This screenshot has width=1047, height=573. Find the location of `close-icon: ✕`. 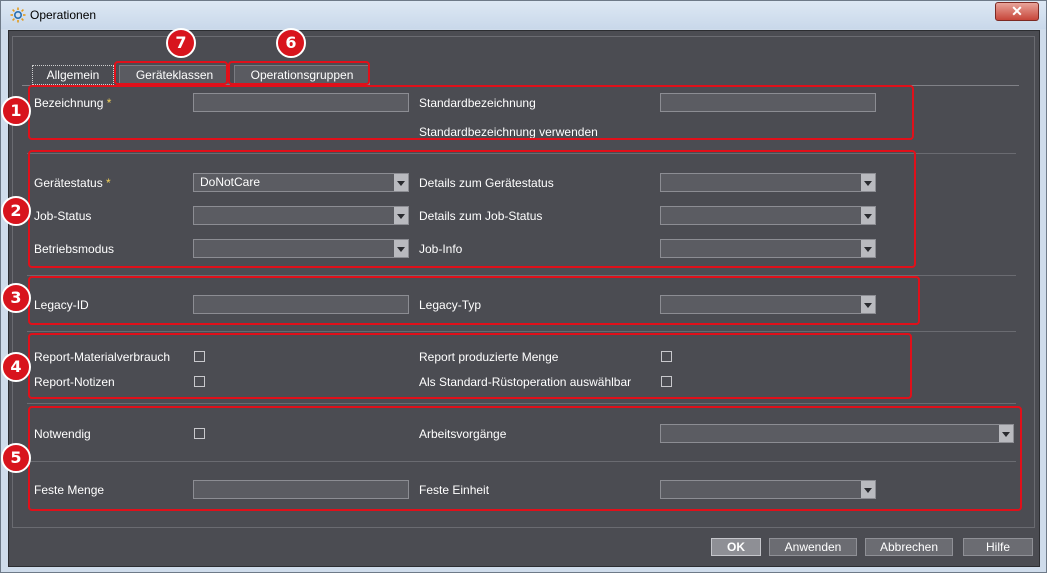

close-icon: ✕ is located at coordinates (1017, 11).